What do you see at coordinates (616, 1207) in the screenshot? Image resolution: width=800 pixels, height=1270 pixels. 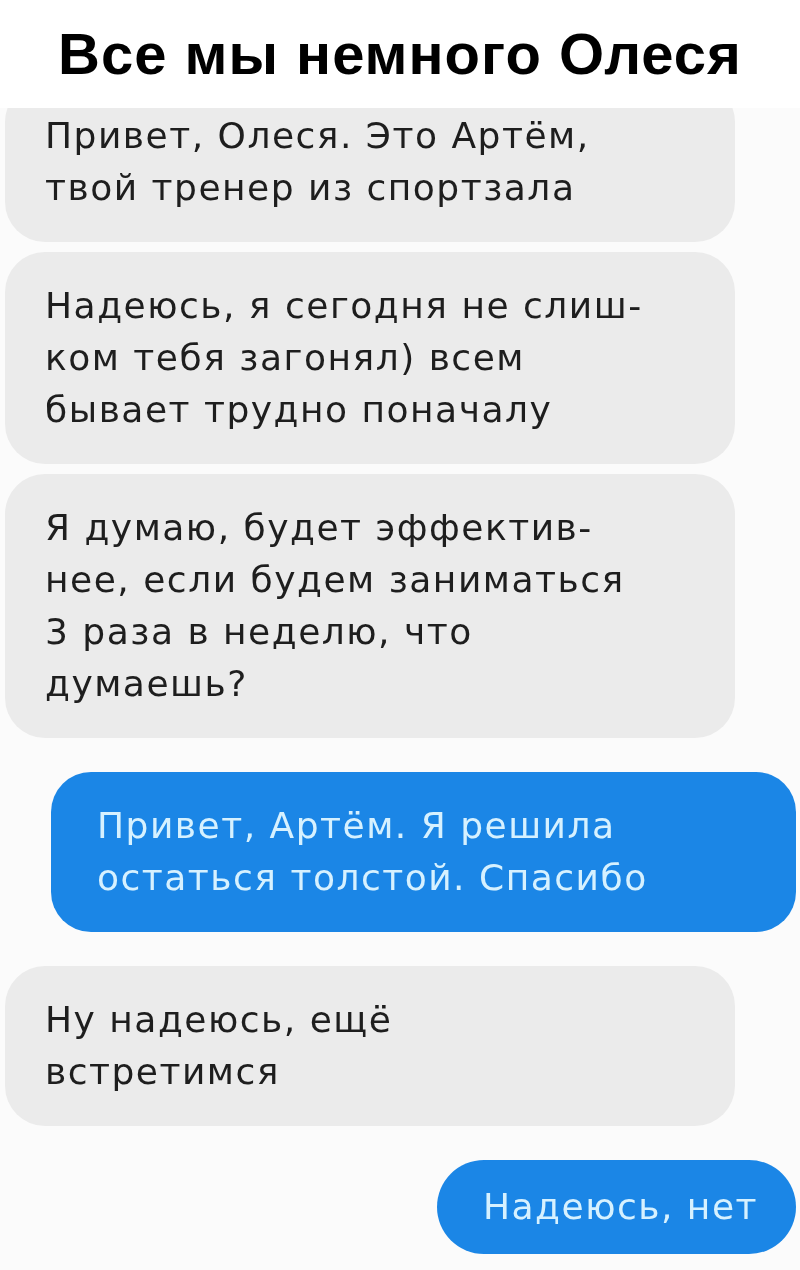 I see `message-bubble: Надеюсь, нет` at bounding box center [616, 1207].